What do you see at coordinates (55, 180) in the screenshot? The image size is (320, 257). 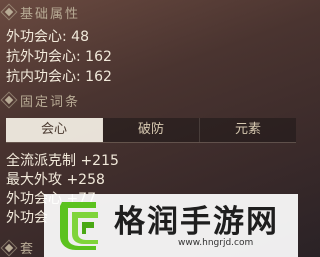 I see `affix-line: 最大外攻 +258` at bounding box center [55, 180].